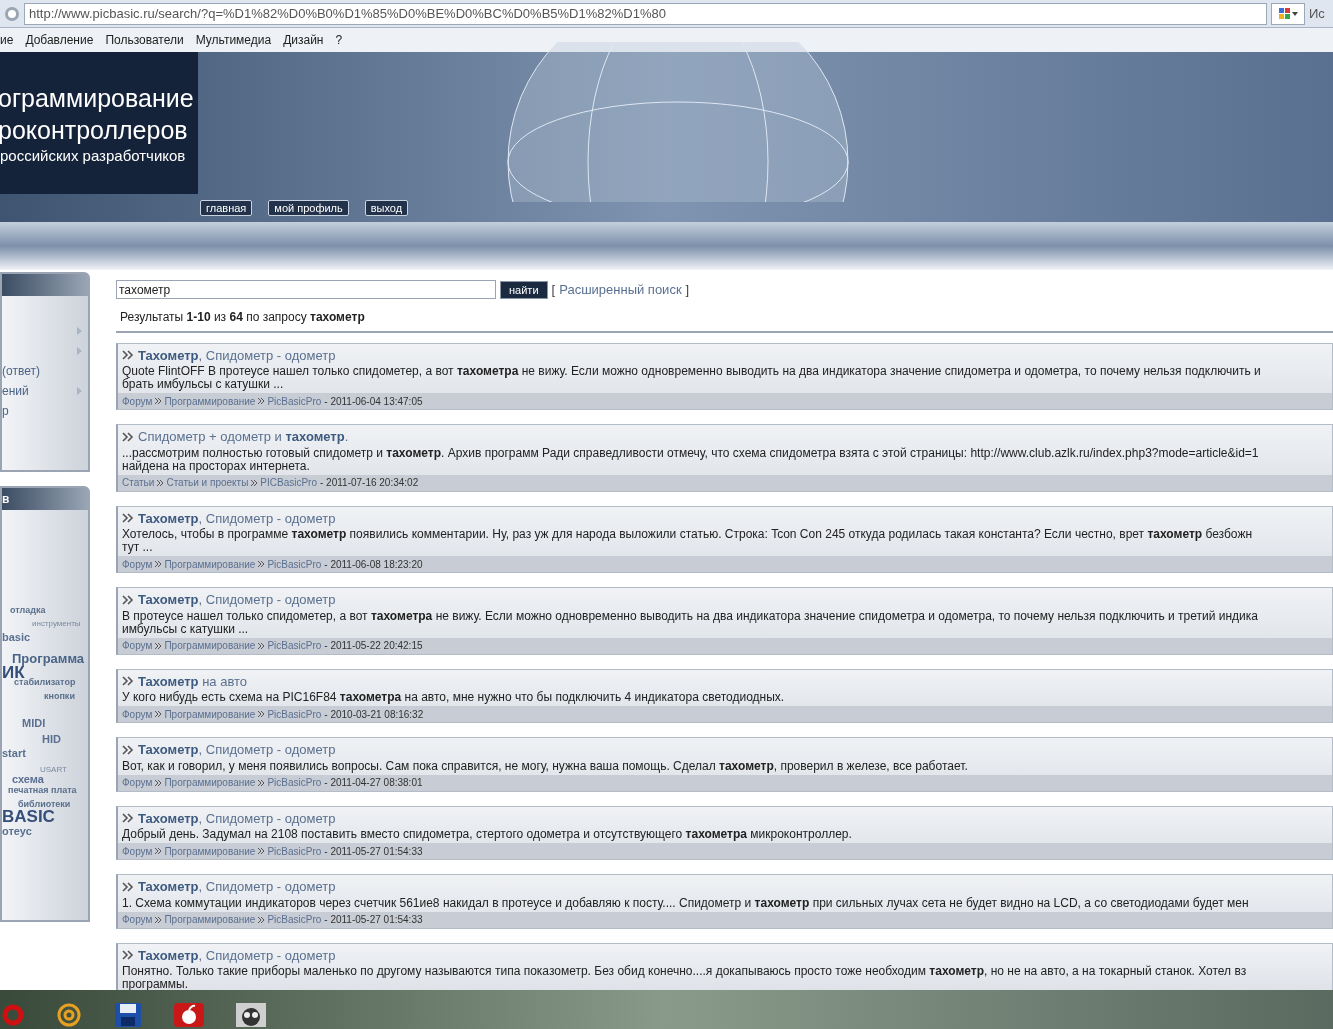 This screenshot has height=1029, width=1333. I want to click on search-engine-button, so click(1288, 13).